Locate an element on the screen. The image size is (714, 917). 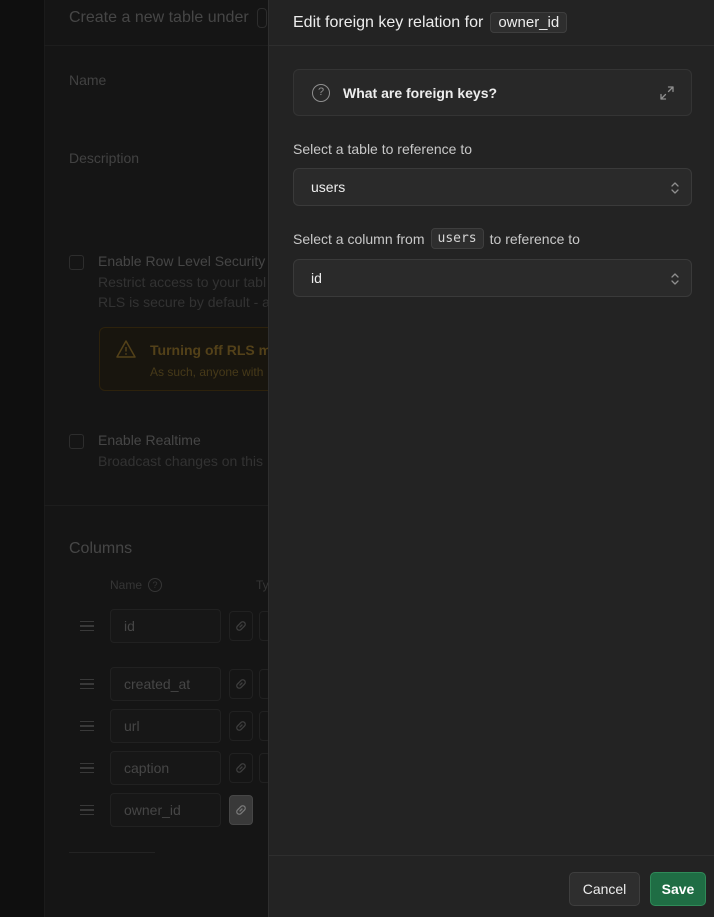
foreign-keys-help-accordion: ? What are foreign keys? is located at coordinates (492, 92).